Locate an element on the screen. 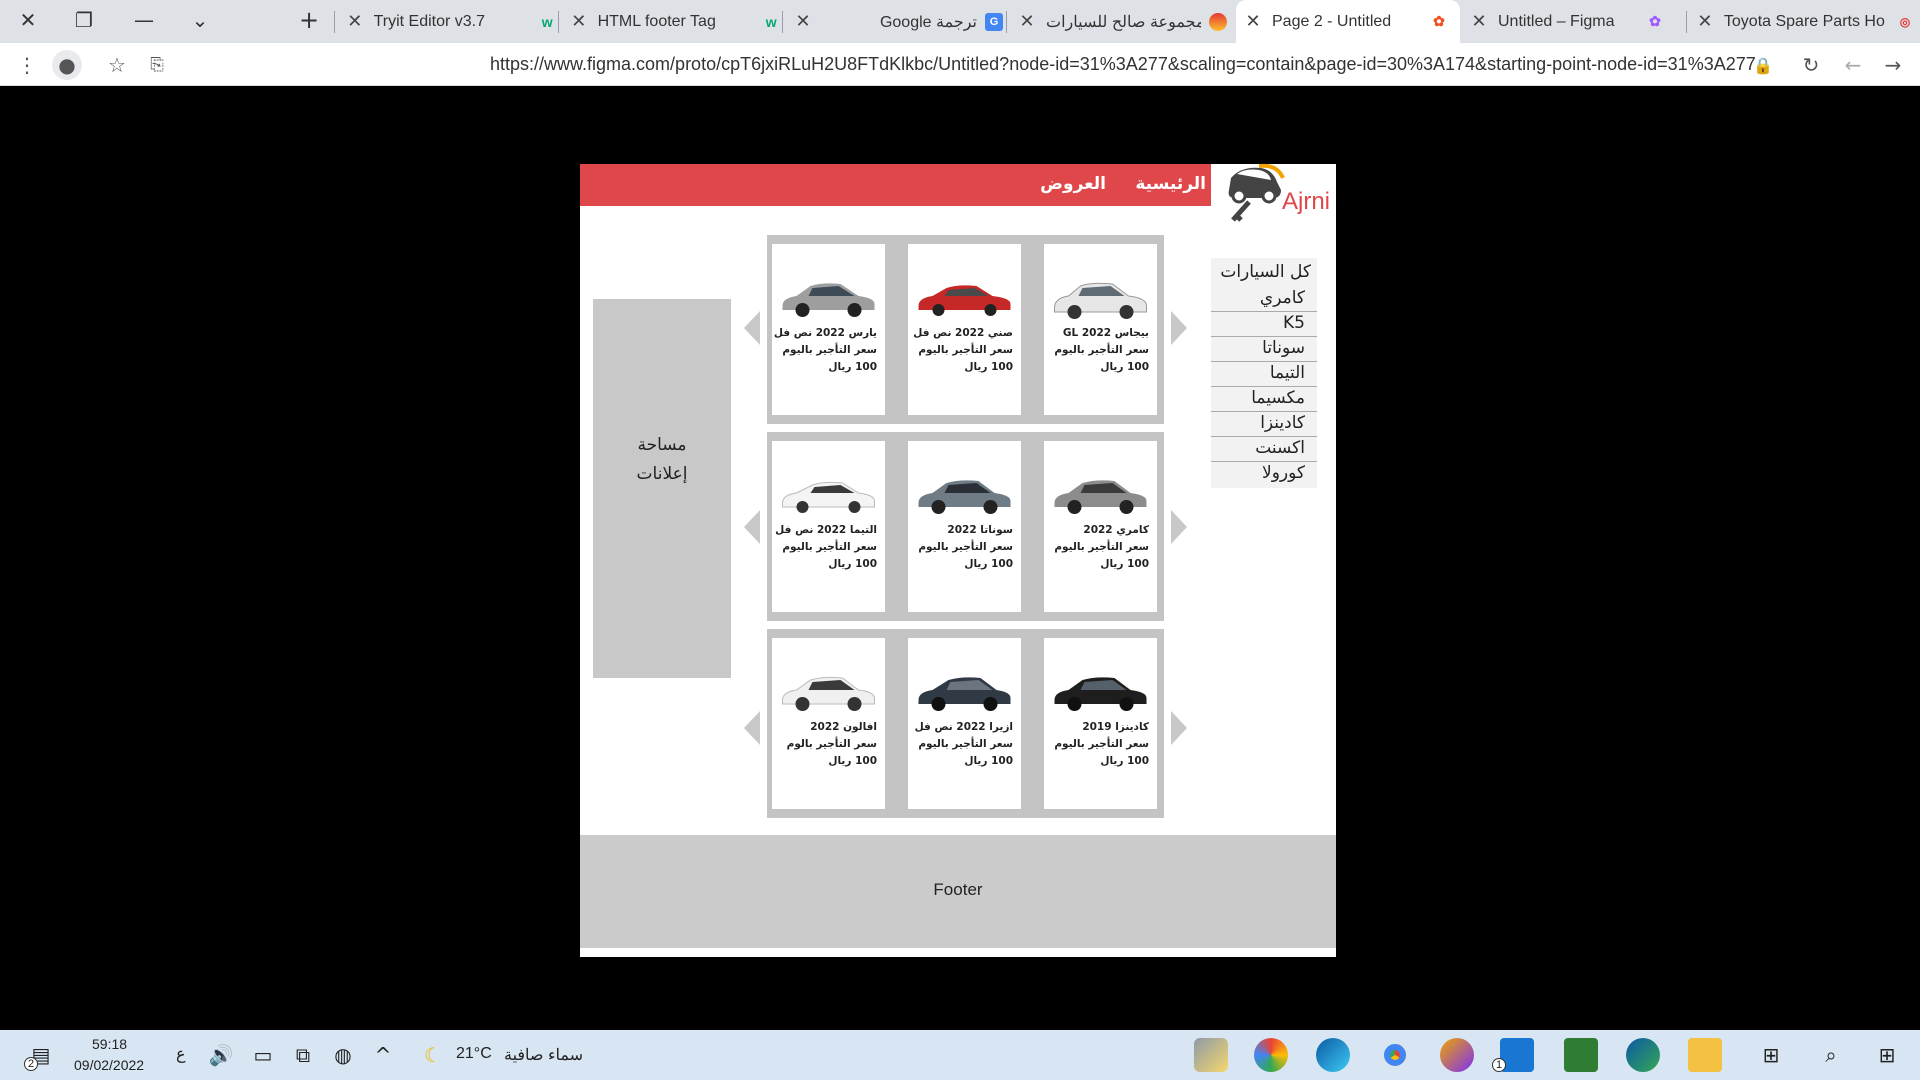 The image size is (1920, 1080). reload-icon: ↻ is located at coordinates (1811, 65).